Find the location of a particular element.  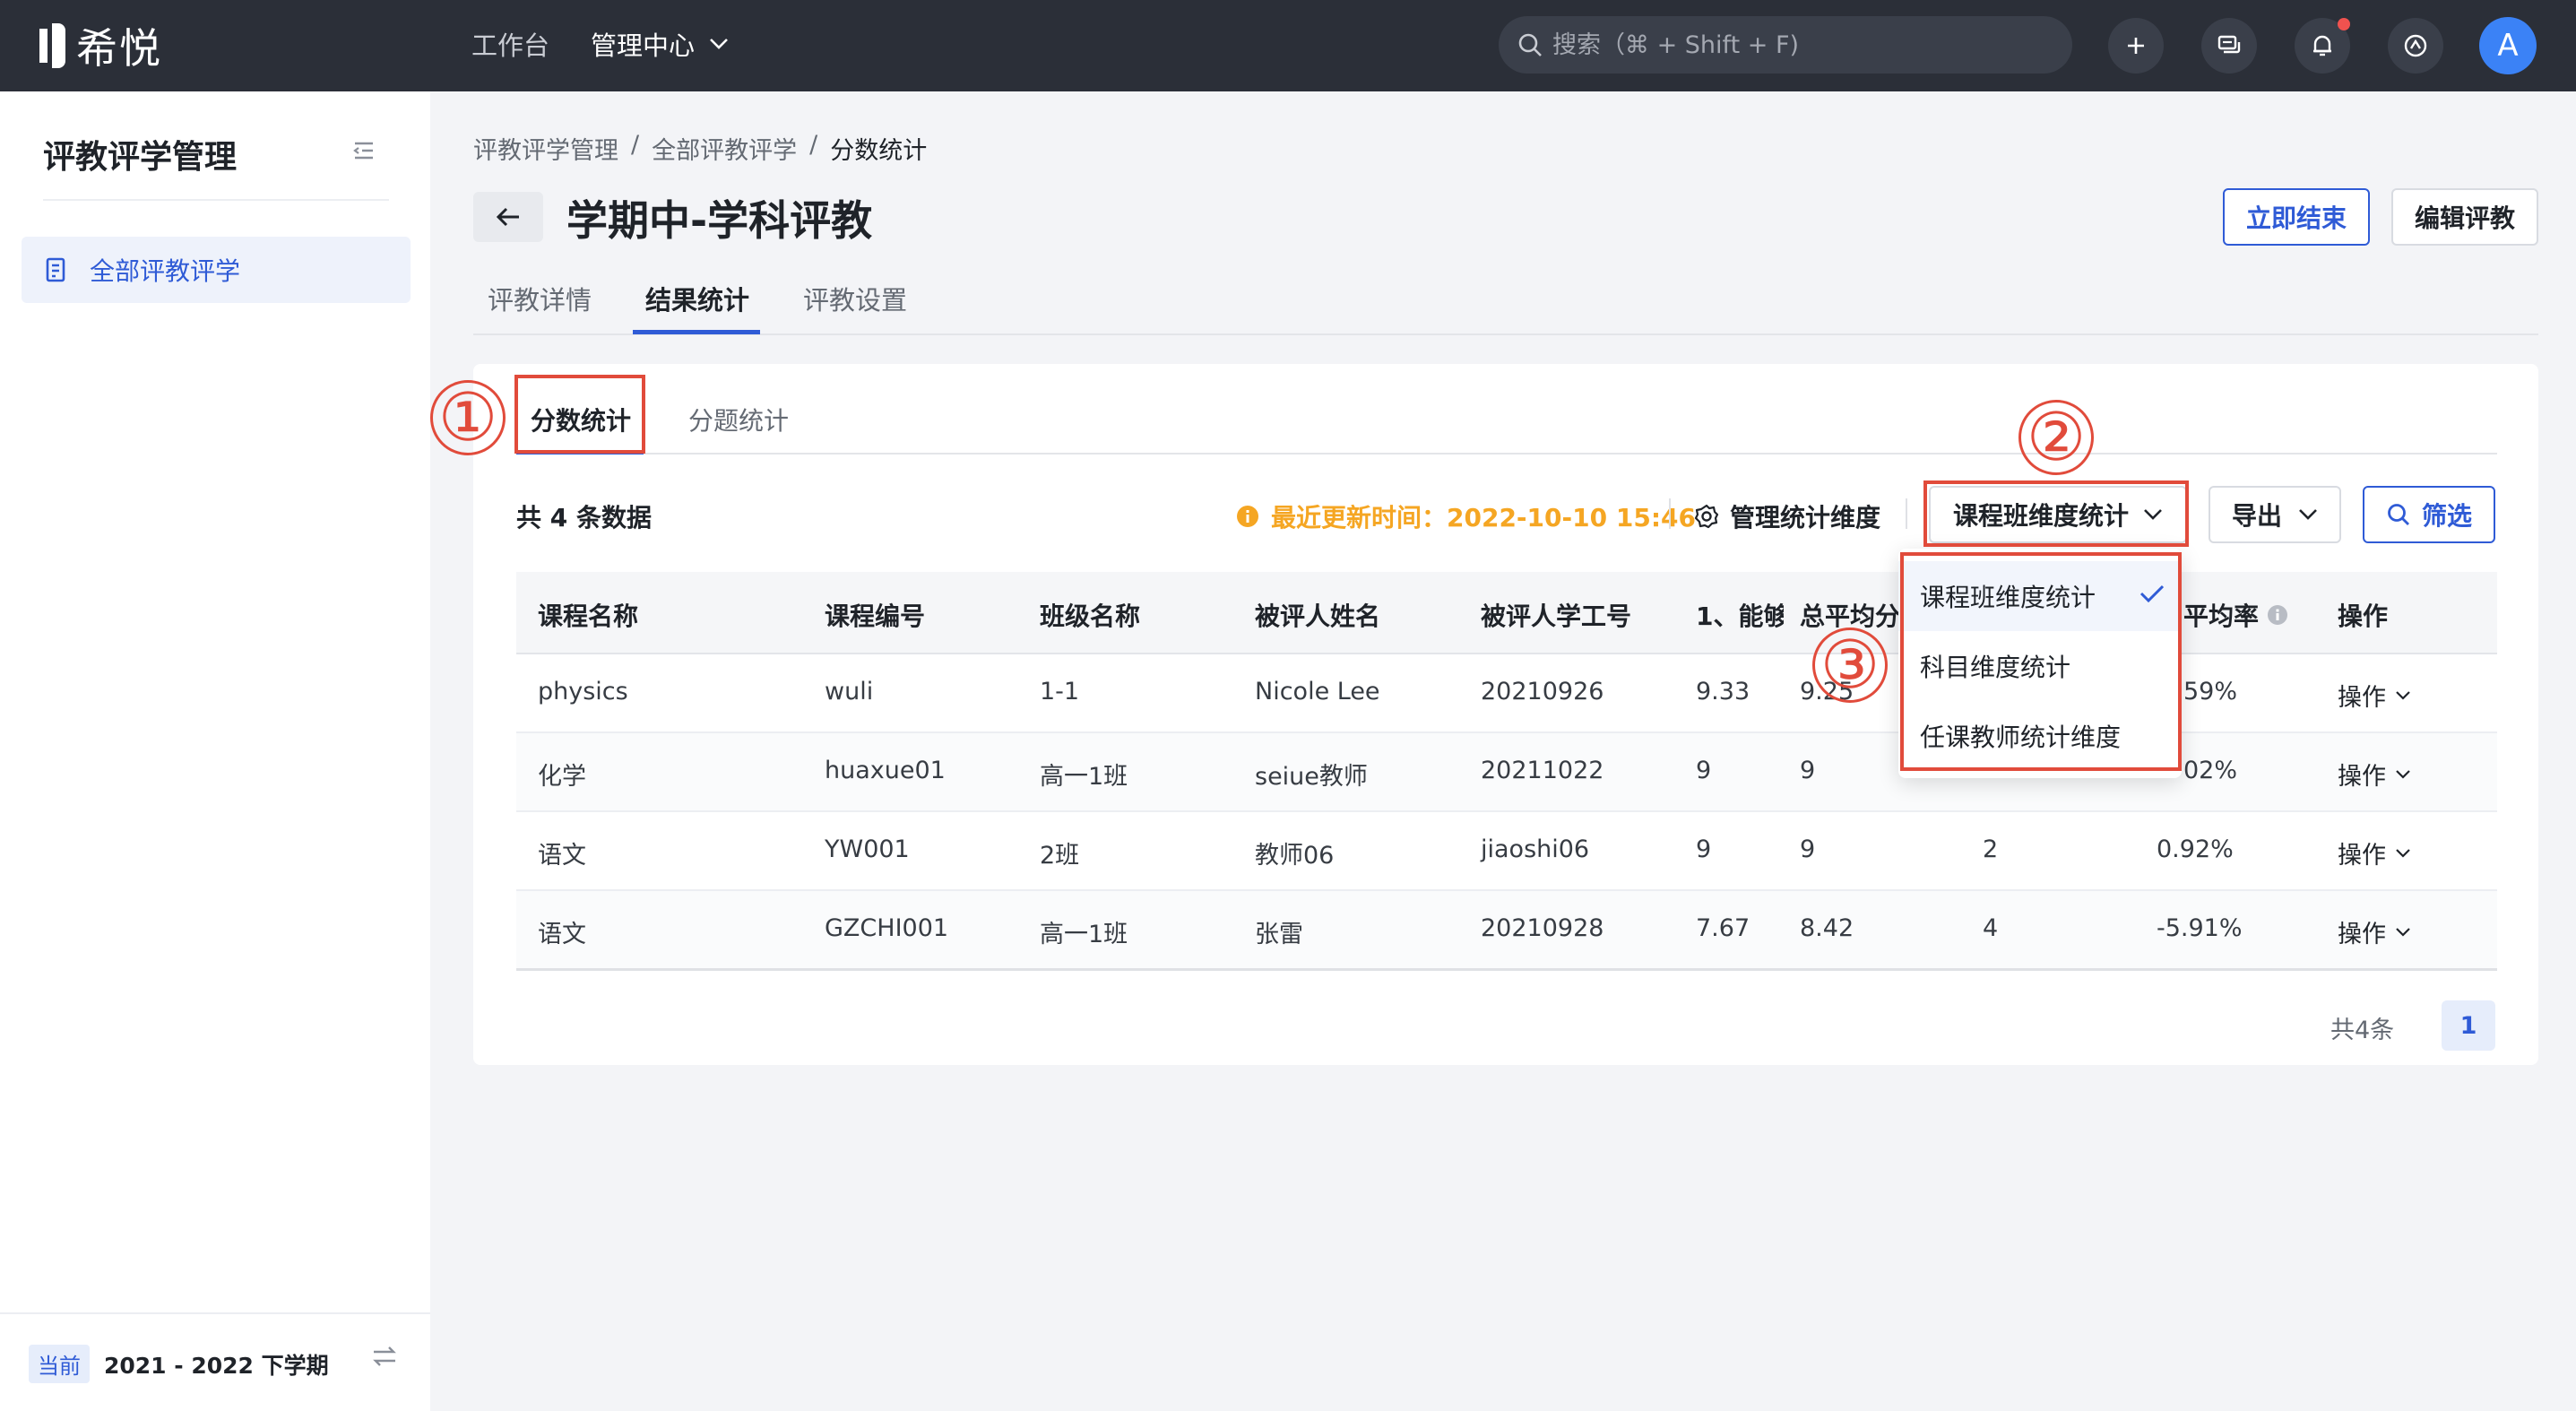

breadcrumb-item: 评教评学管理 is located at coordinates (545, 148).